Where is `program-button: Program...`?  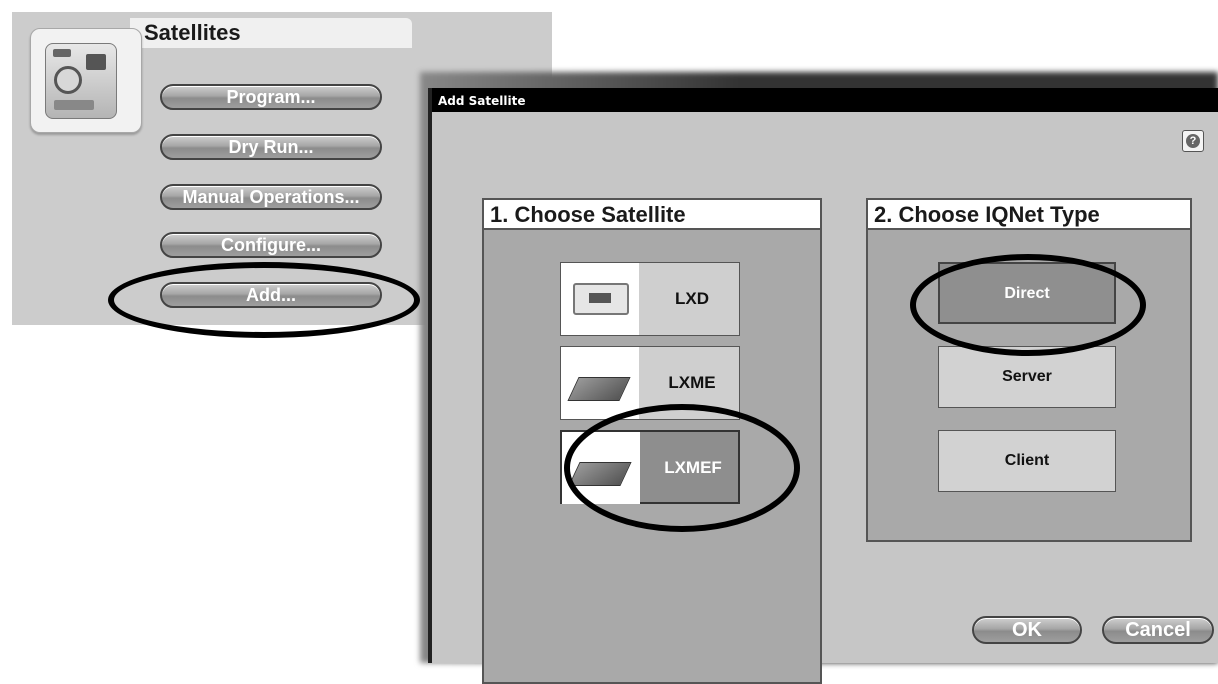
program-button: Program... is located at coordinates (271, 97).